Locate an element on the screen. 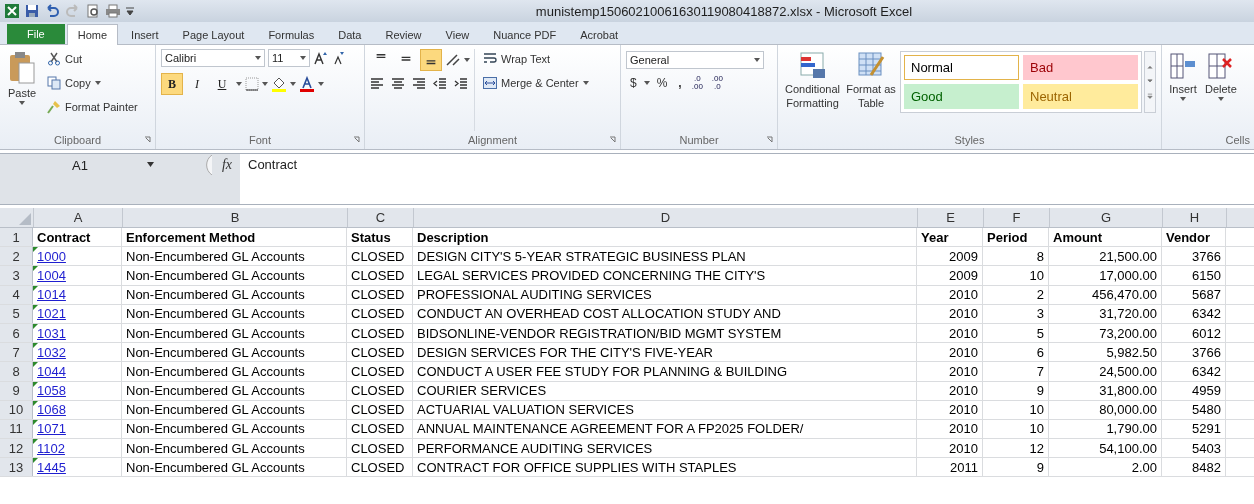  cell-link: 1032 is located at coordinates (51, 352).